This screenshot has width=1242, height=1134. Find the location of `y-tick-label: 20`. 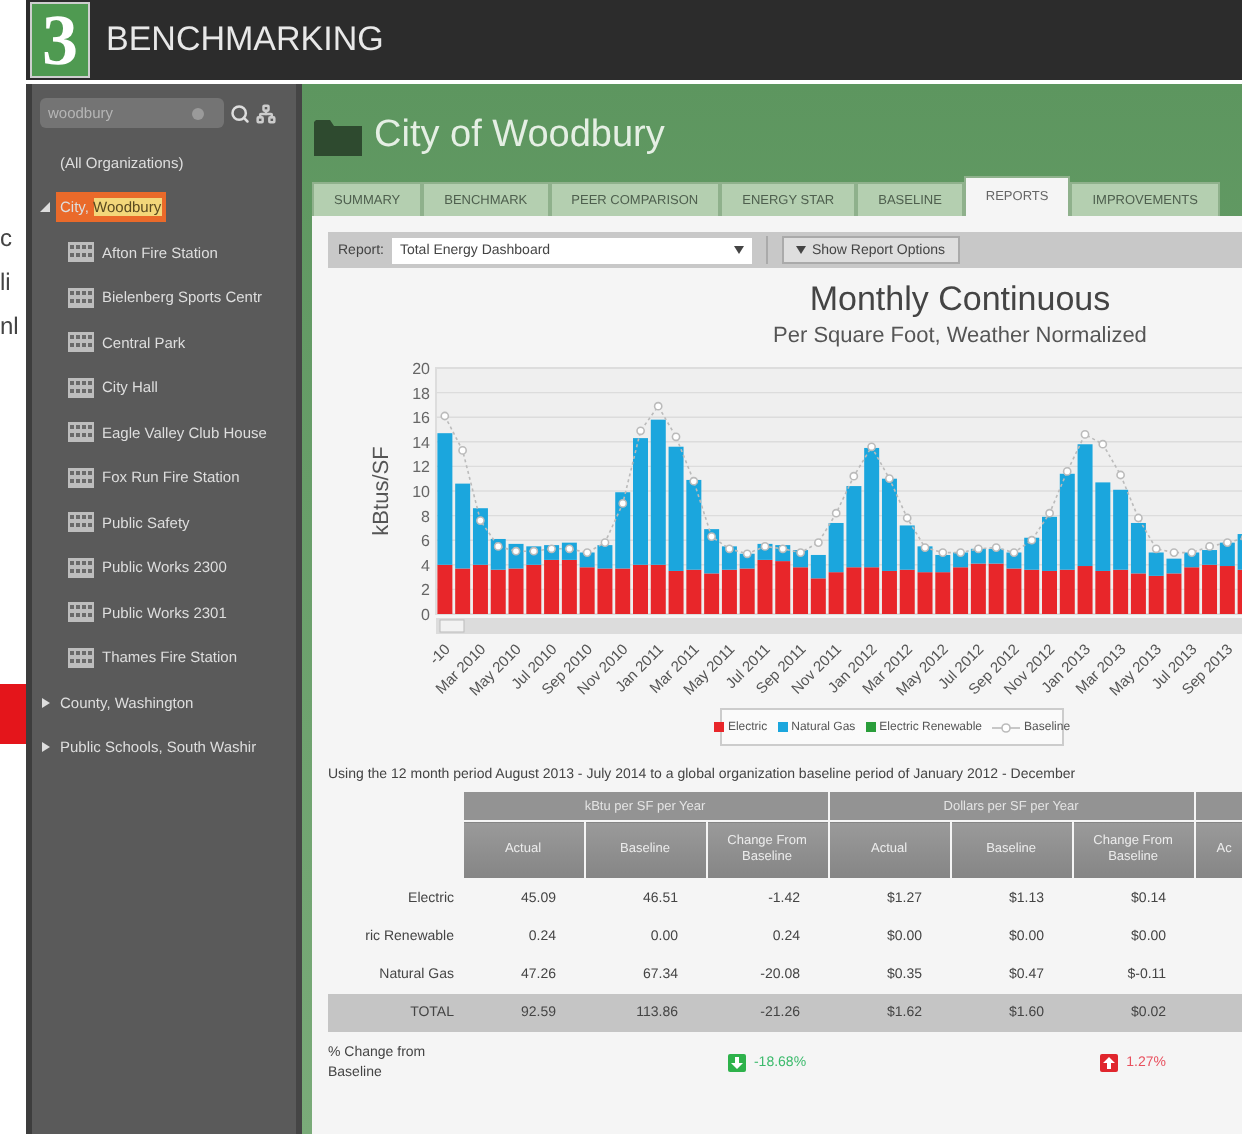

y-tick-label: 20 is located at coordinates (421, 369).